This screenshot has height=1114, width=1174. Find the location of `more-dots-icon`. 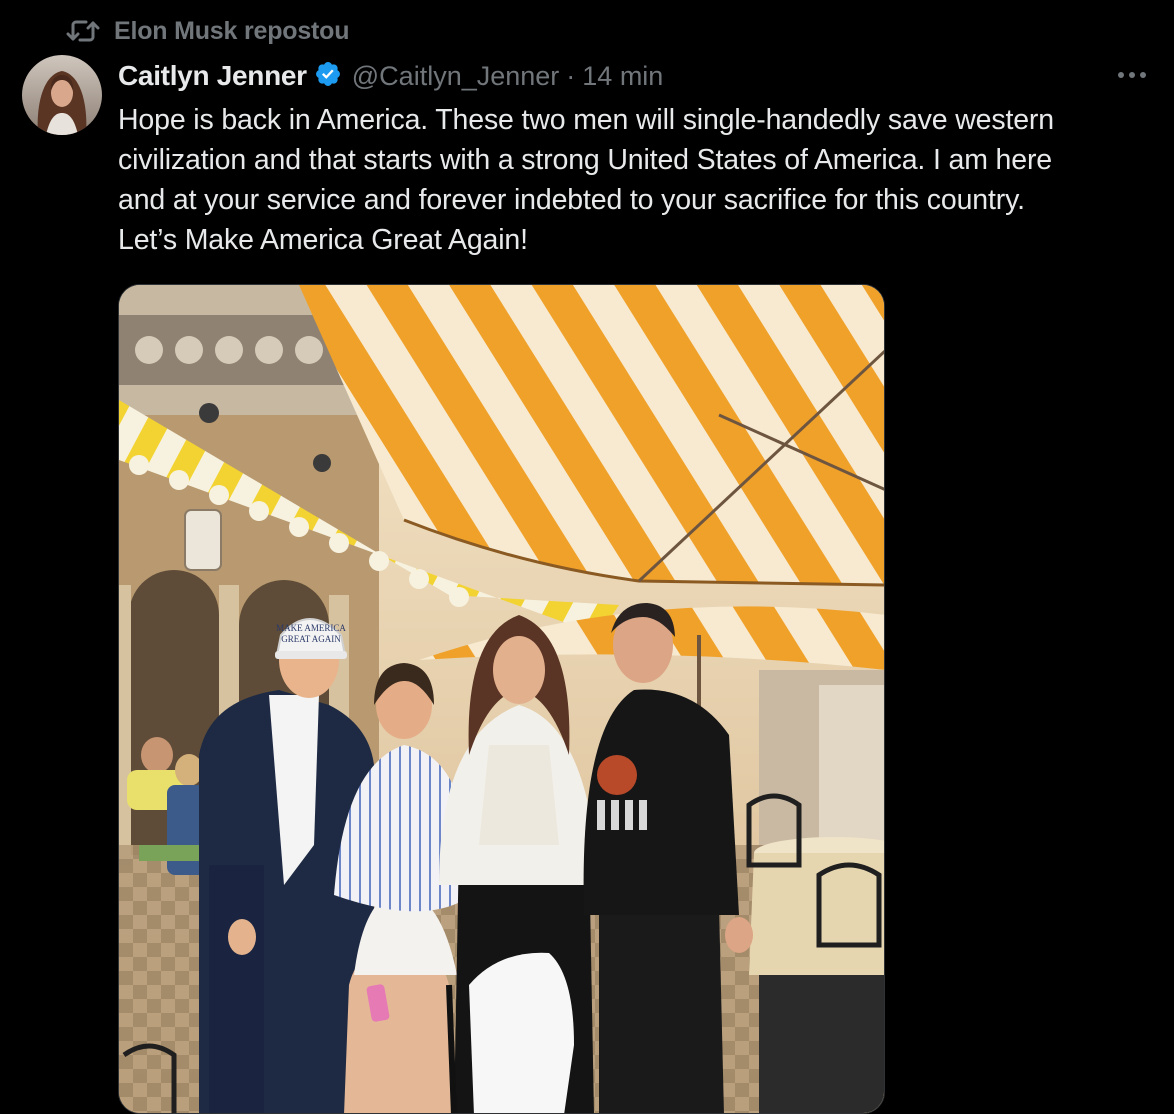

more-dots-icon is located at coordinates (1132, 75).